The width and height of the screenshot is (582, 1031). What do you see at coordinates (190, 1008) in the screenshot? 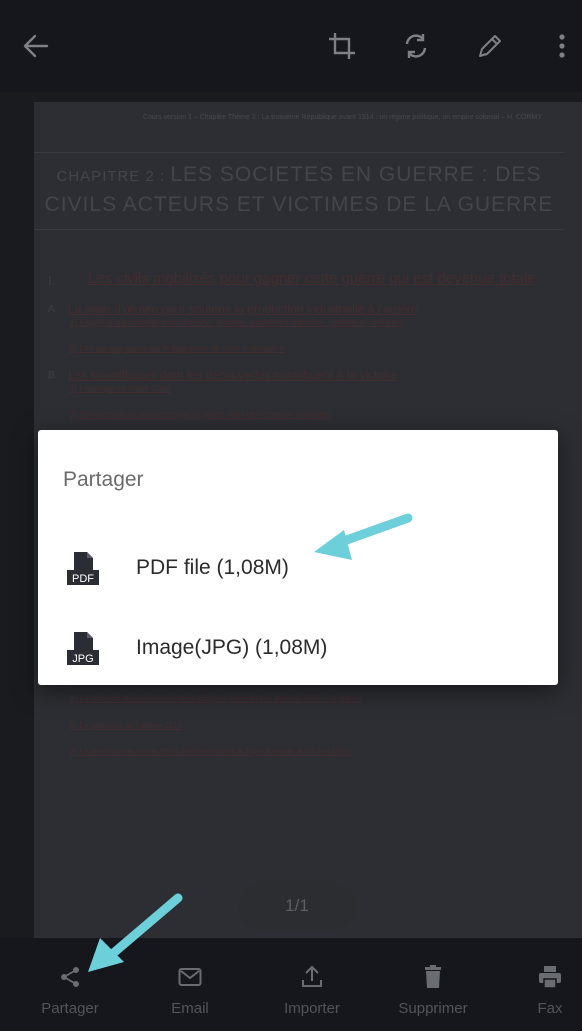
I see `email-label: Email` at bounding box center [190, 1008].